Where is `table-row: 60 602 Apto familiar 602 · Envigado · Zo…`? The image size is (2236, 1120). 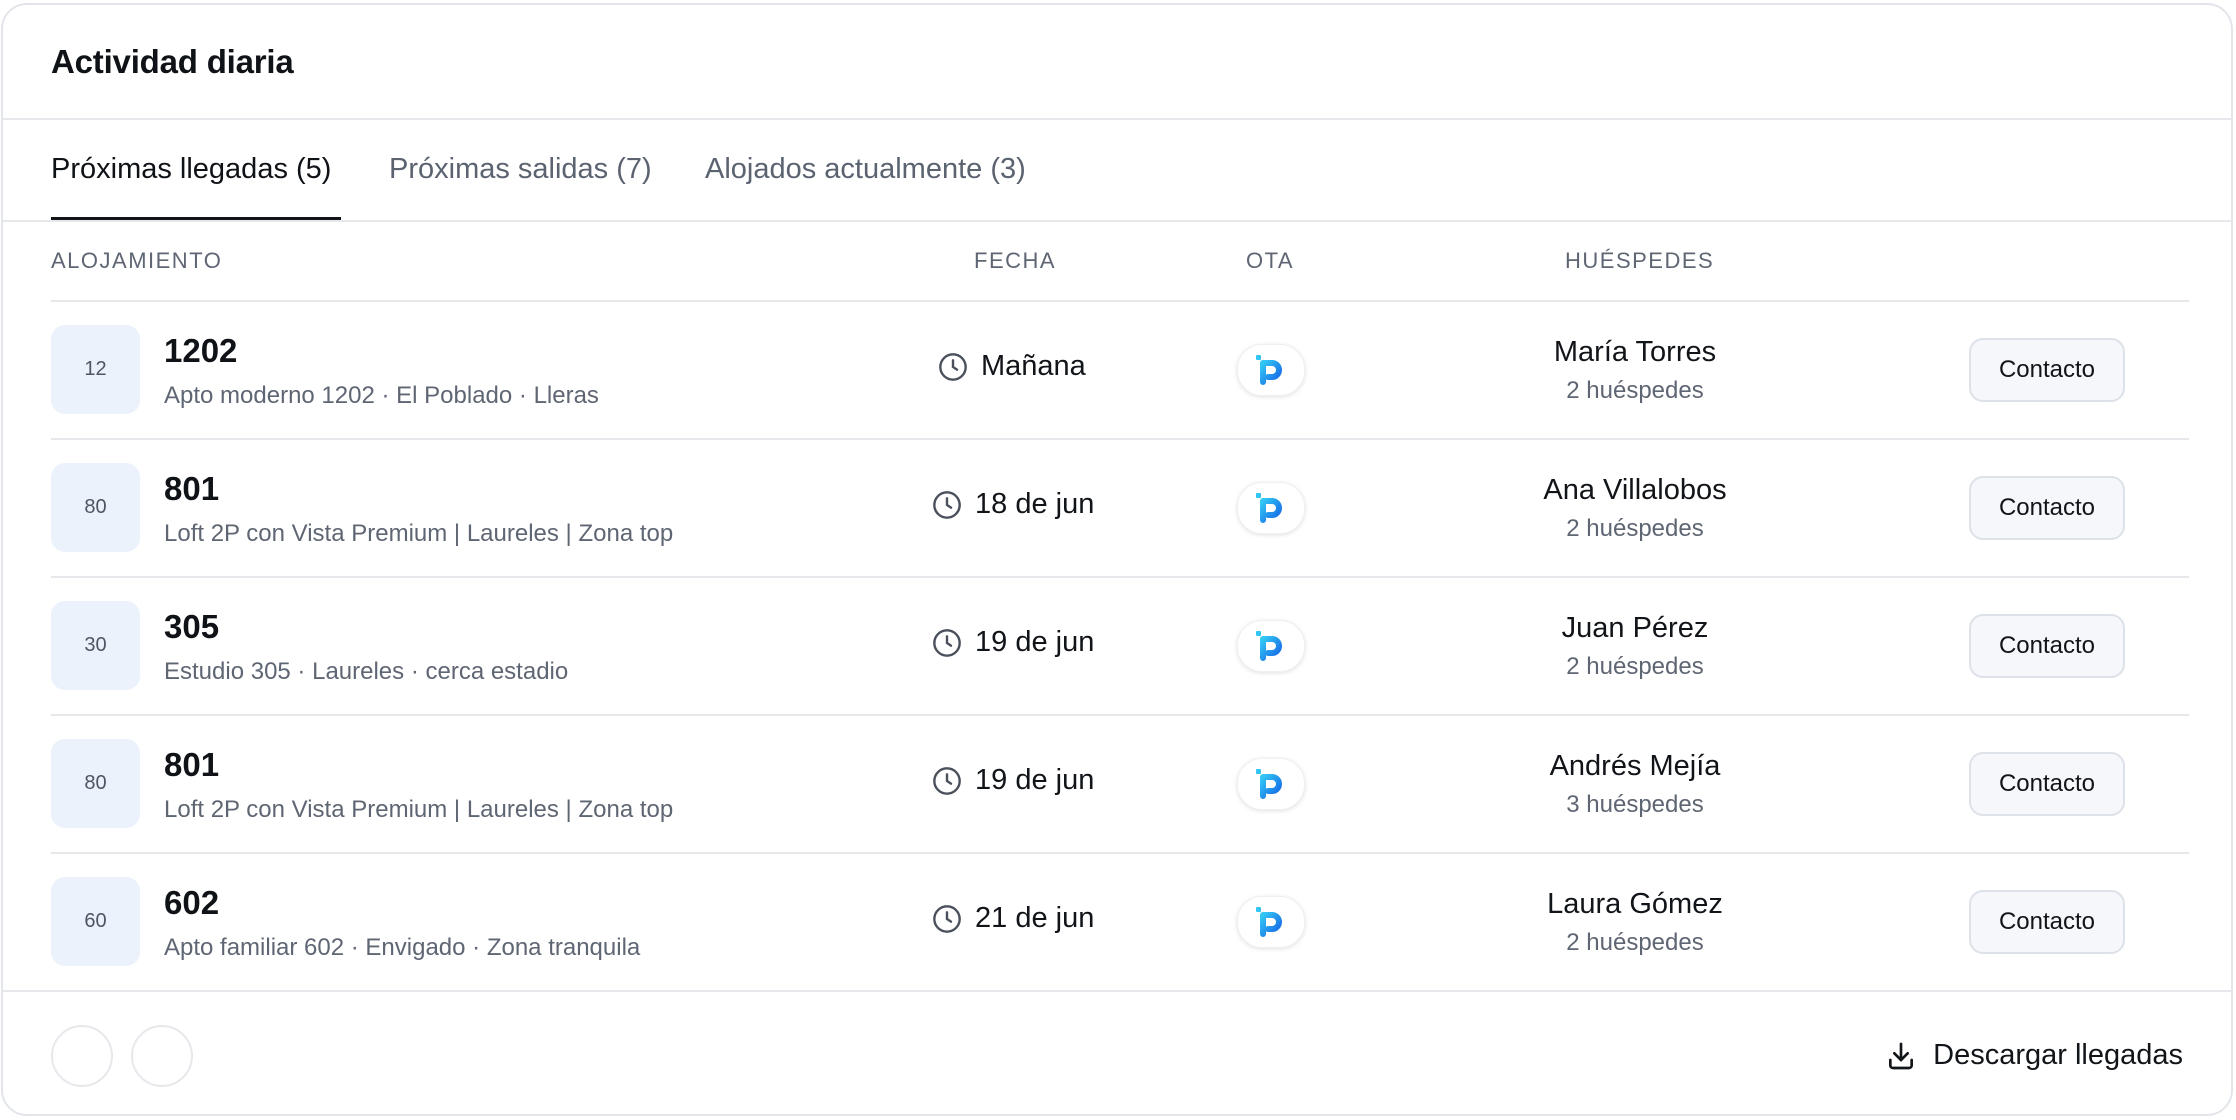
table-row: 60 602 Apto familiar 602 · Envigado · Zo… is located at coordinates (1117, 923).